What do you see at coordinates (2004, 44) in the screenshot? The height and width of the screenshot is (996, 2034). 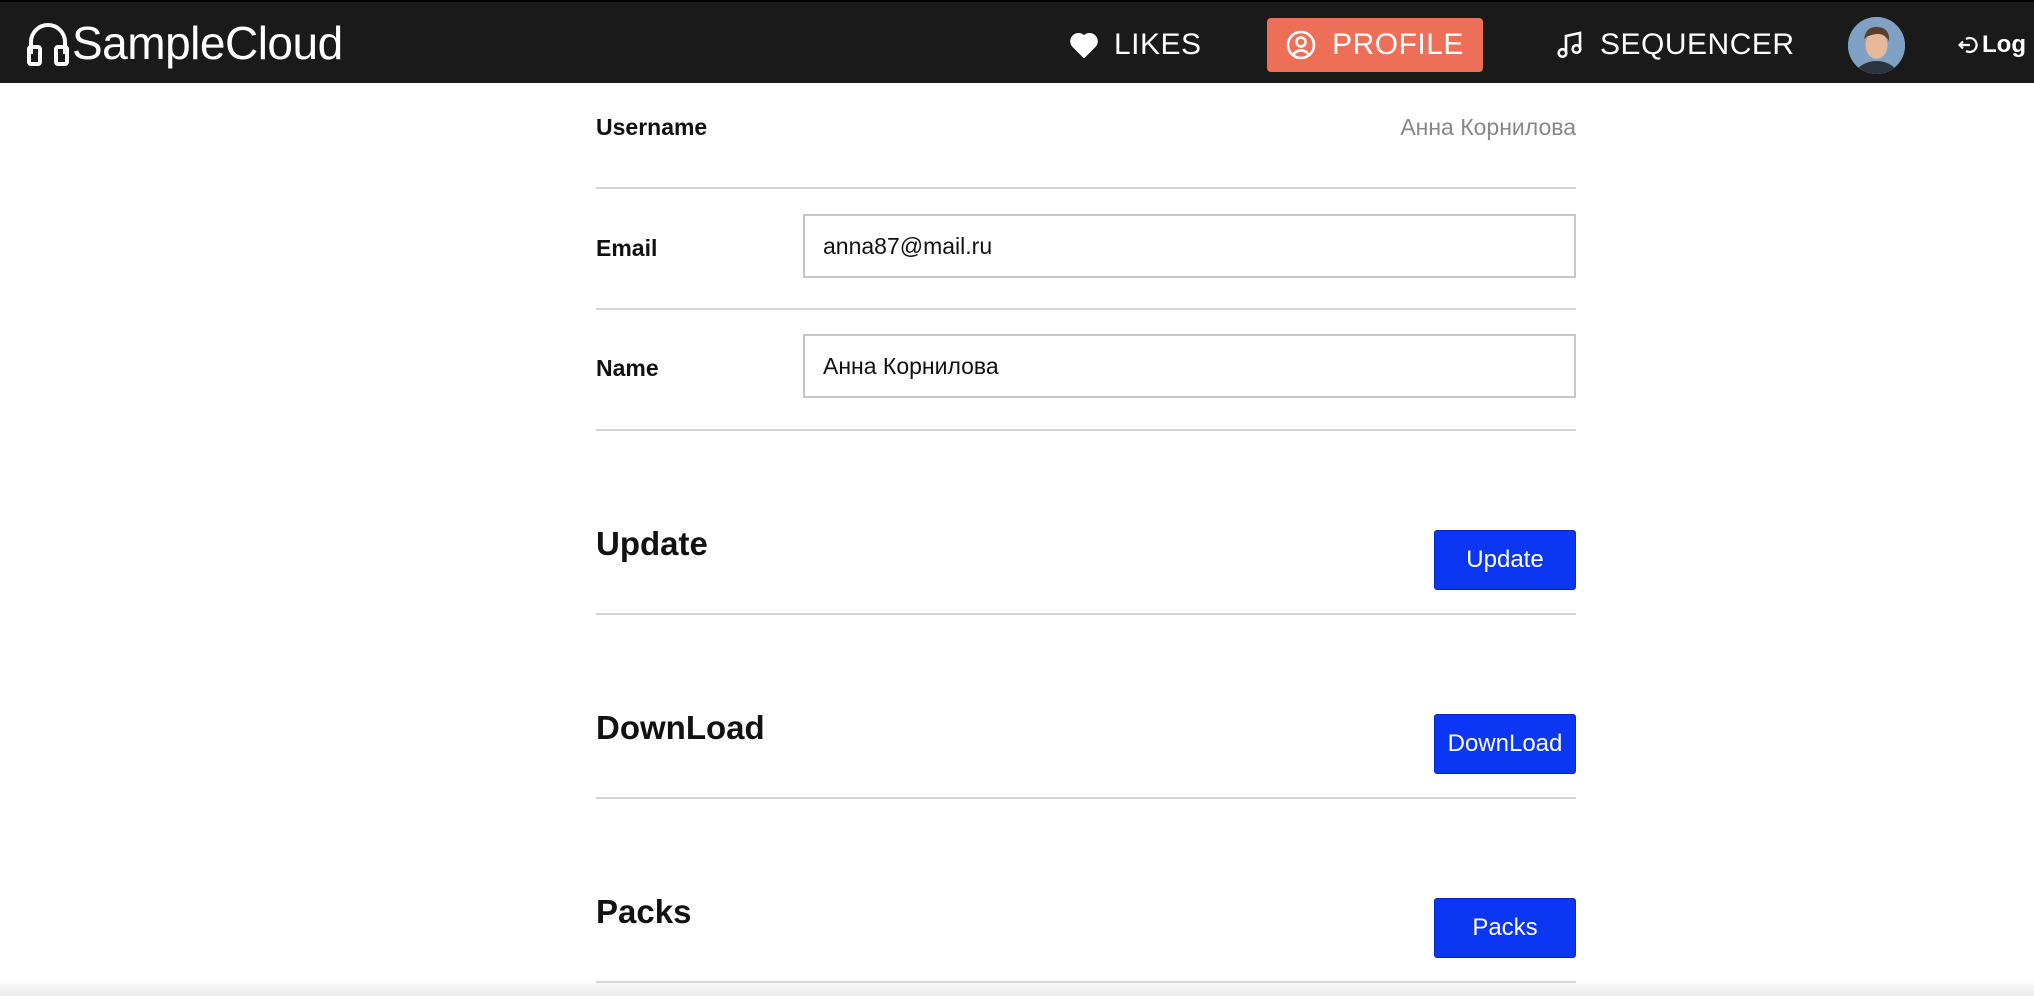 I see `logout-label: Log` at bounding box center [2004, 44].